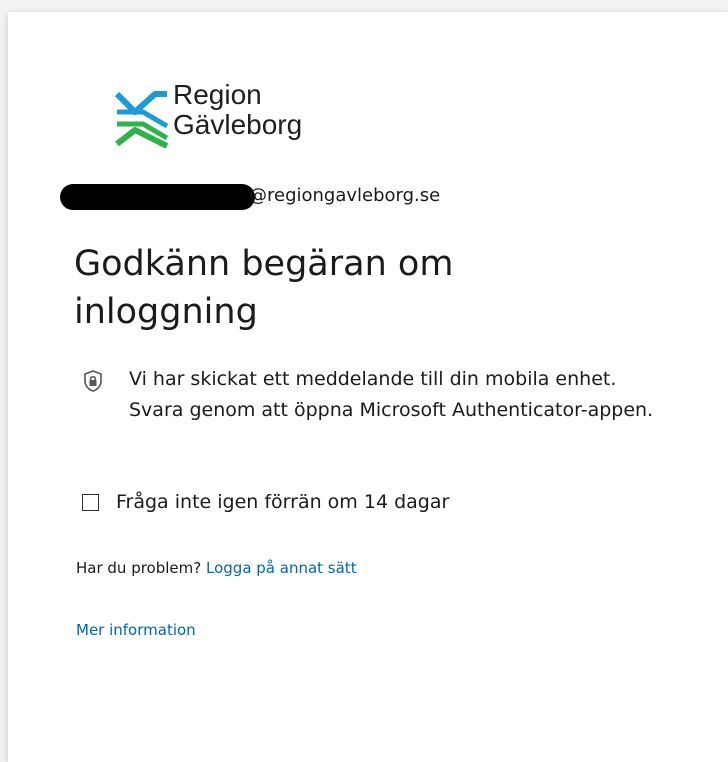 The image size is (728, 762). I want to click on help-prefix: Har du problem?, so click(141, 568).